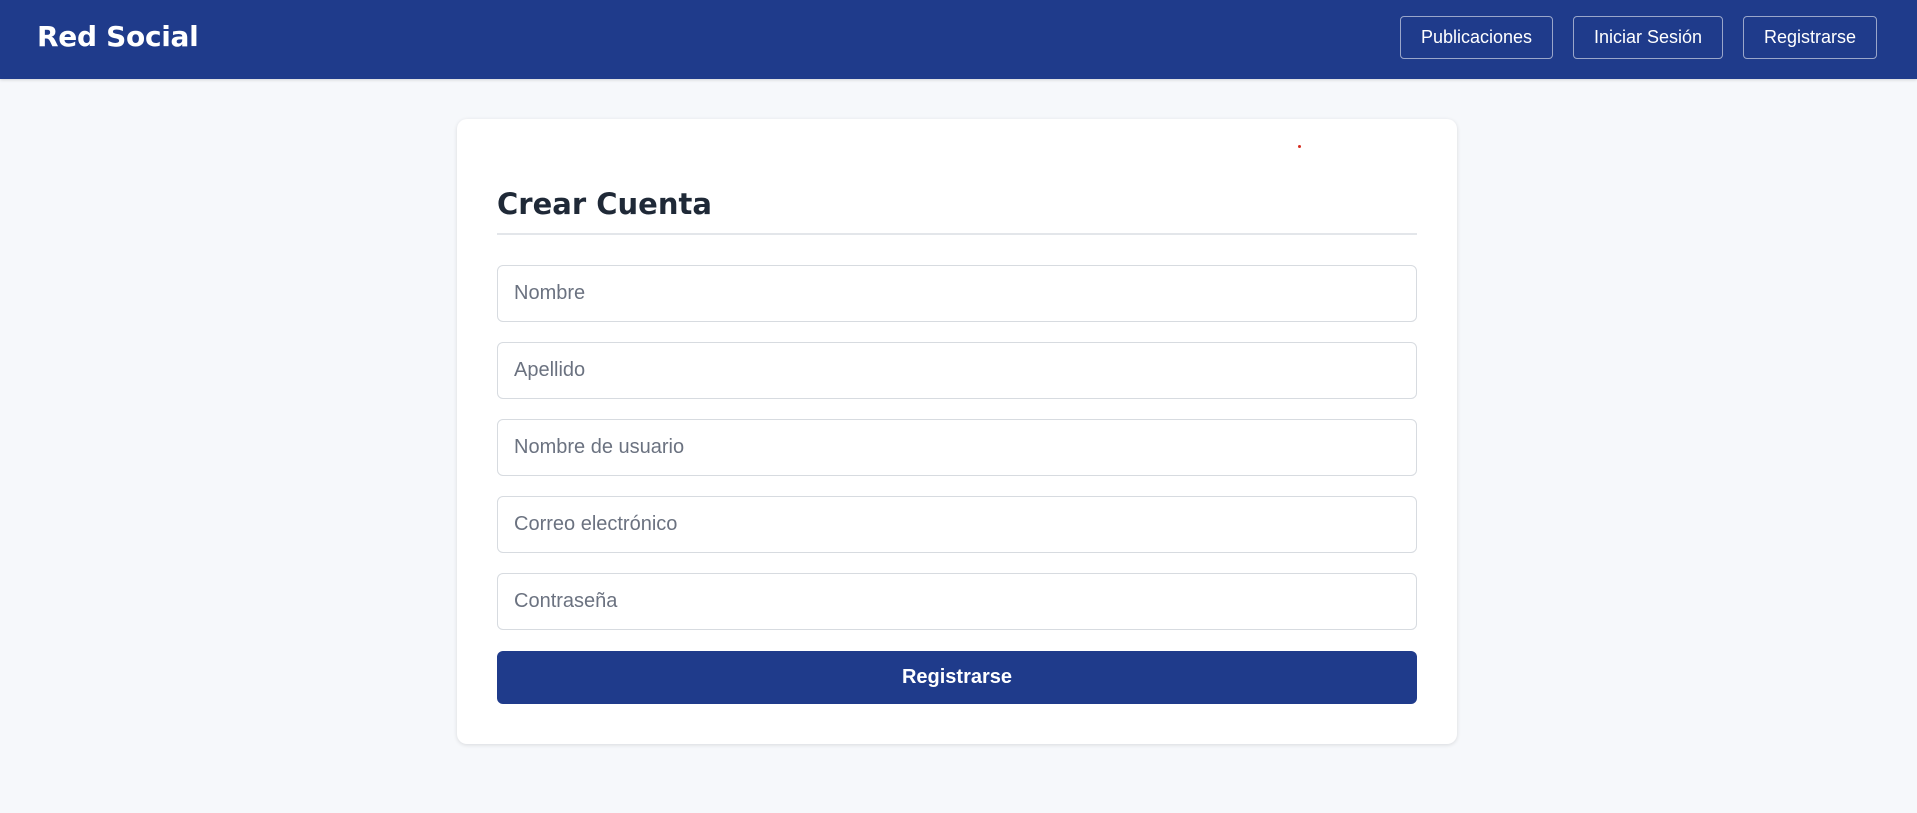  Describe the element at coordinates (1299, 146) in the screenshot. I see `decorative-dot-icon` at that location.